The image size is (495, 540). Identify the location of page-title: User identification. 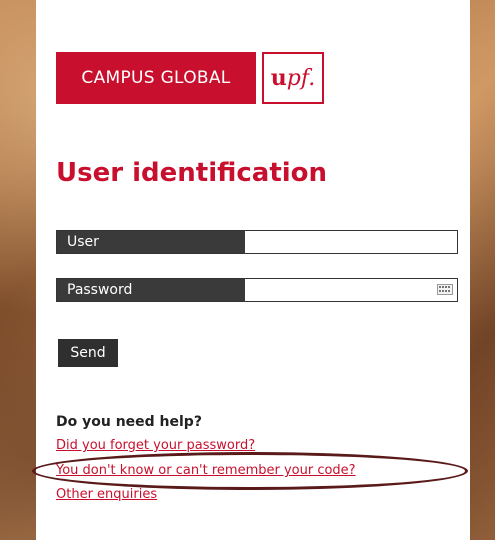
(192, 173).